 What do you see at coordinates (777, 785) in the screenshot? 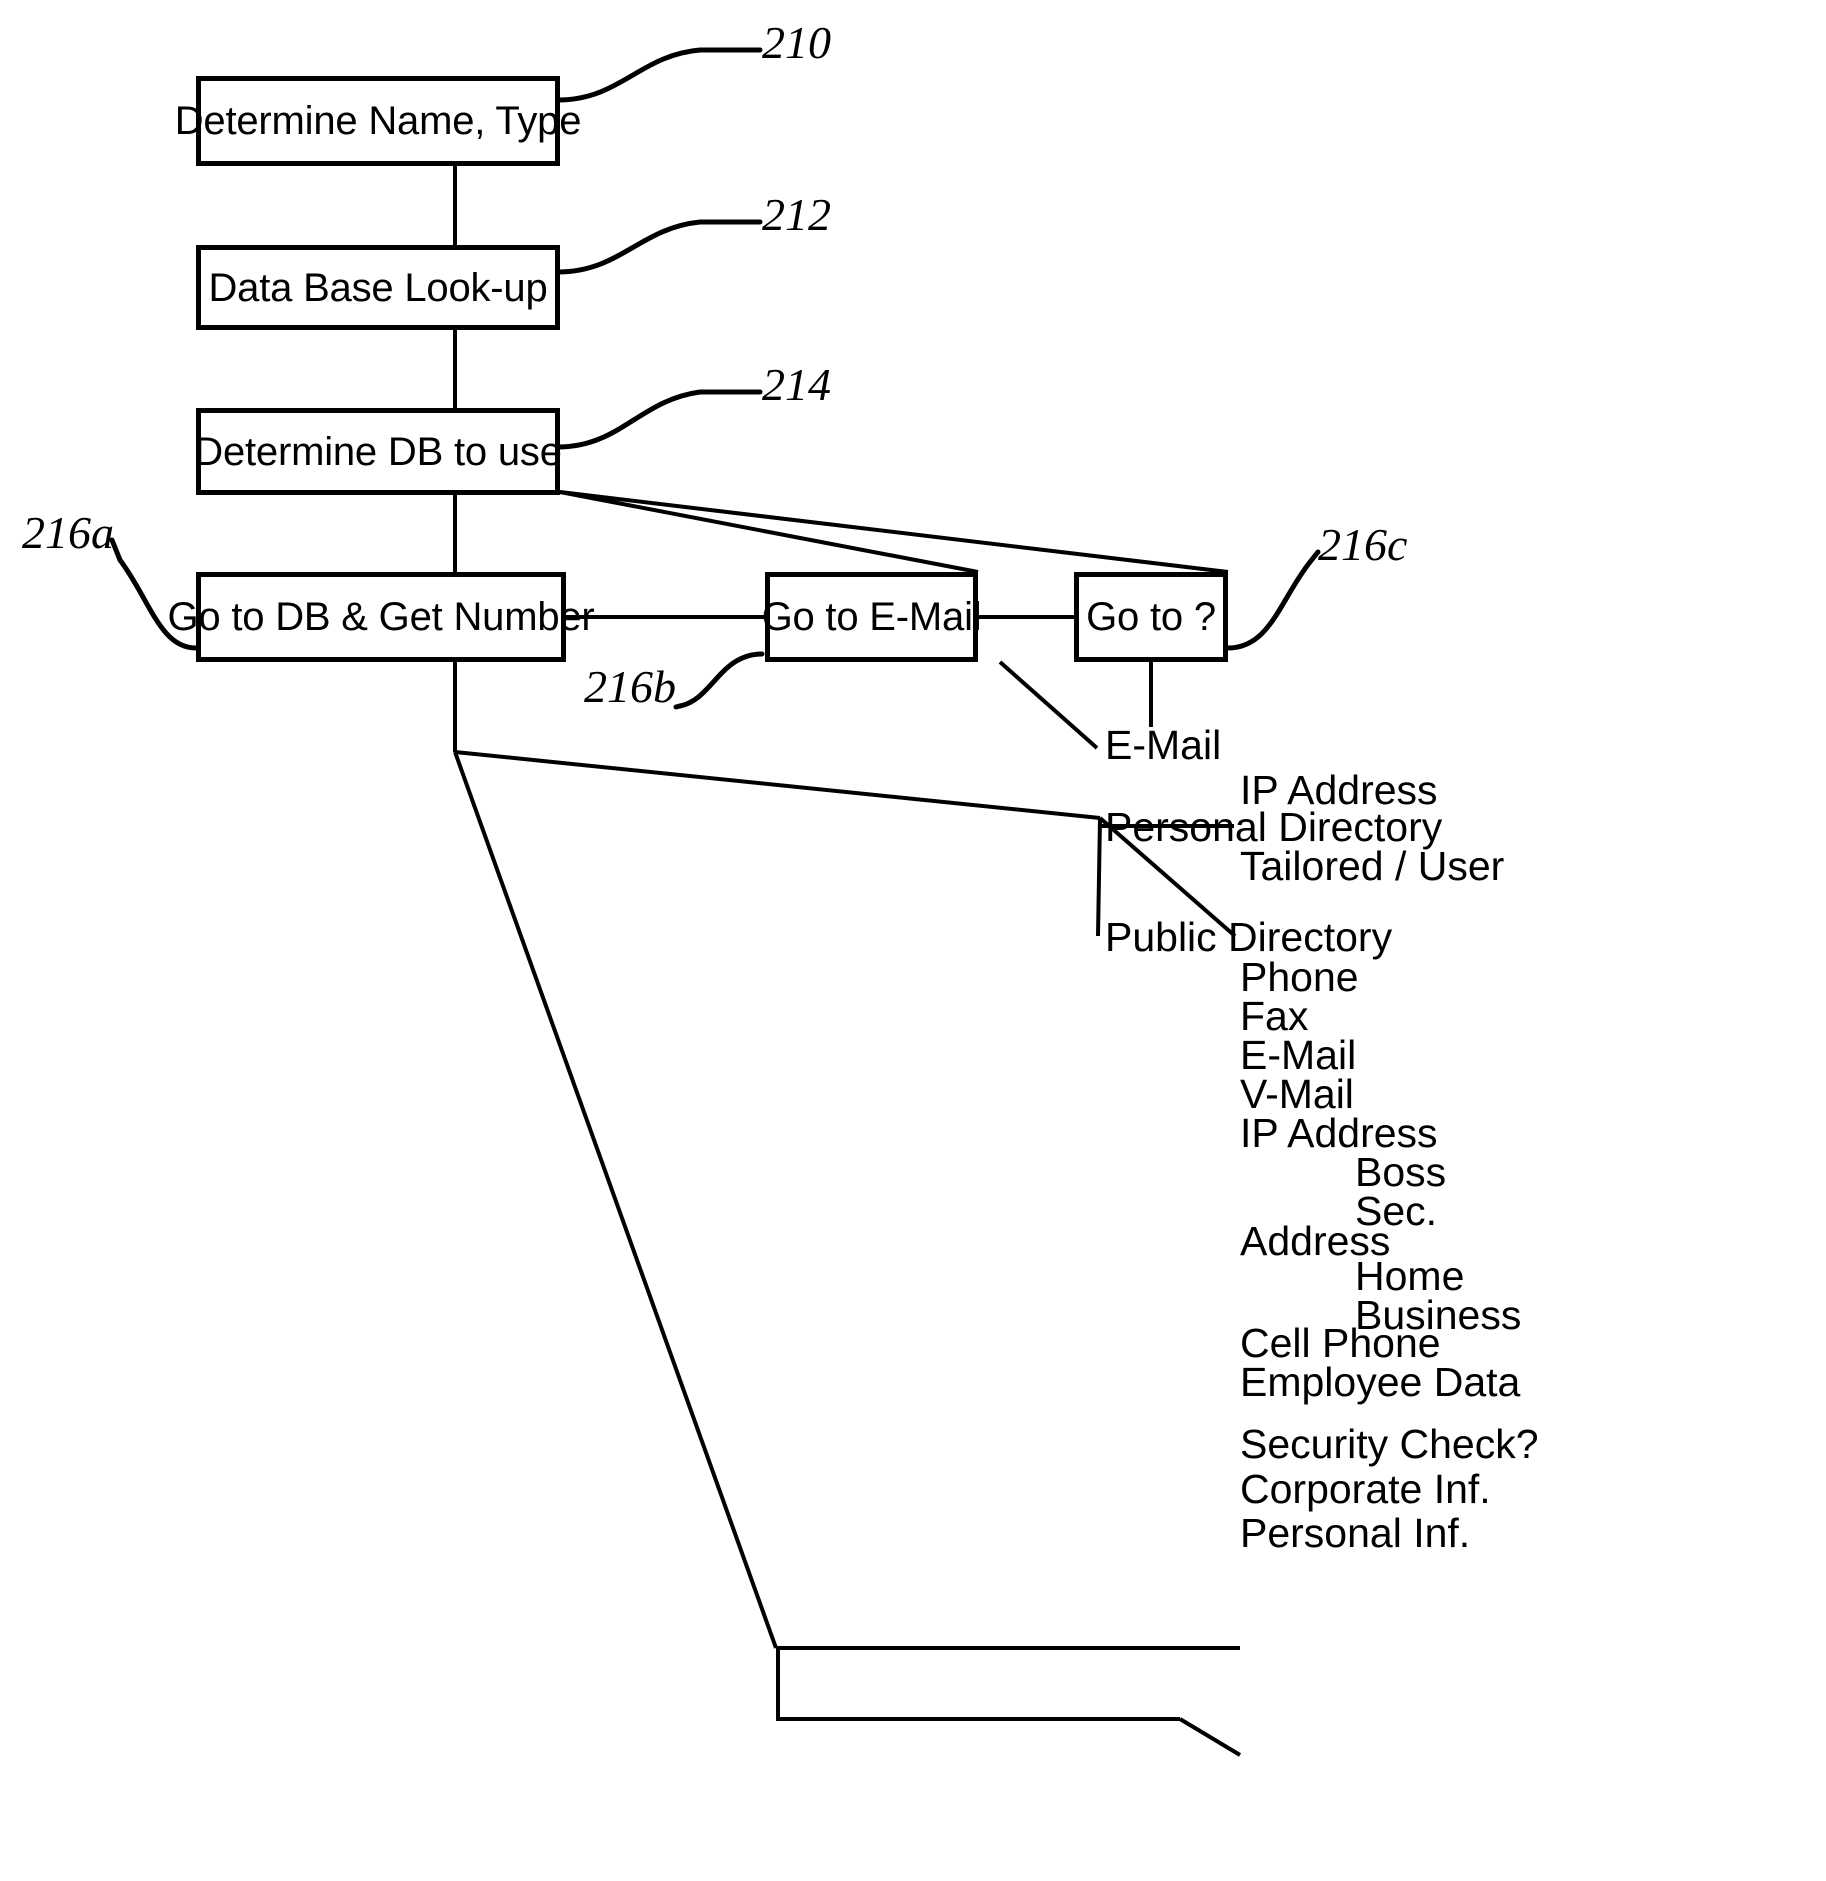
I see `branch-personal-a` at bounding box center [777, 785].